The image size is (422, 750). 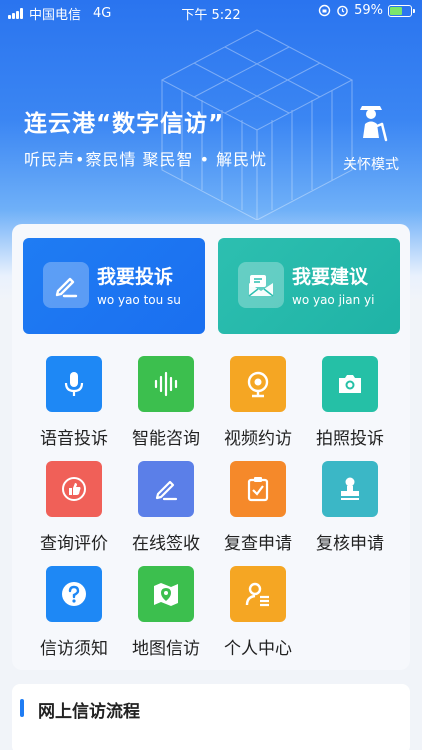 I want to click on service-personal-center: 个人中心, so click(x=258, y=616).